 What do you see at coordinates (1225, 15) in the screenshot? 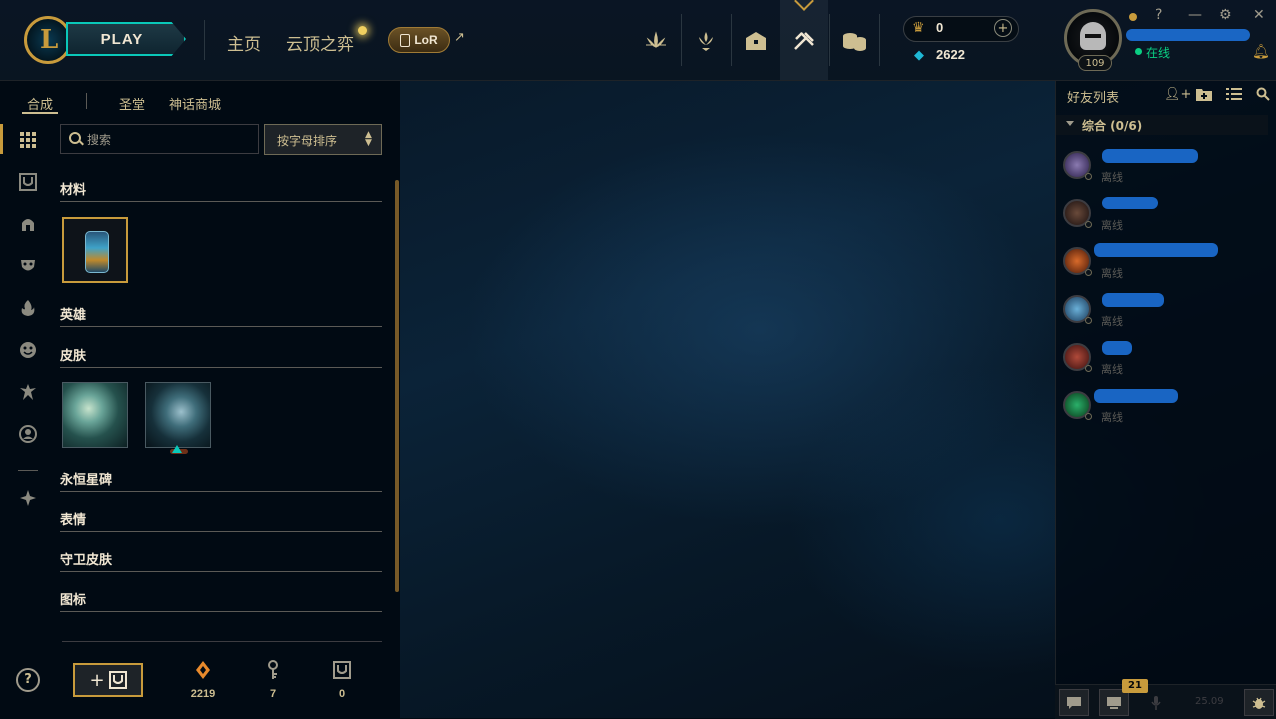
I see `settings-gear-icon: ⚙` at bounding box center [1225, 15].